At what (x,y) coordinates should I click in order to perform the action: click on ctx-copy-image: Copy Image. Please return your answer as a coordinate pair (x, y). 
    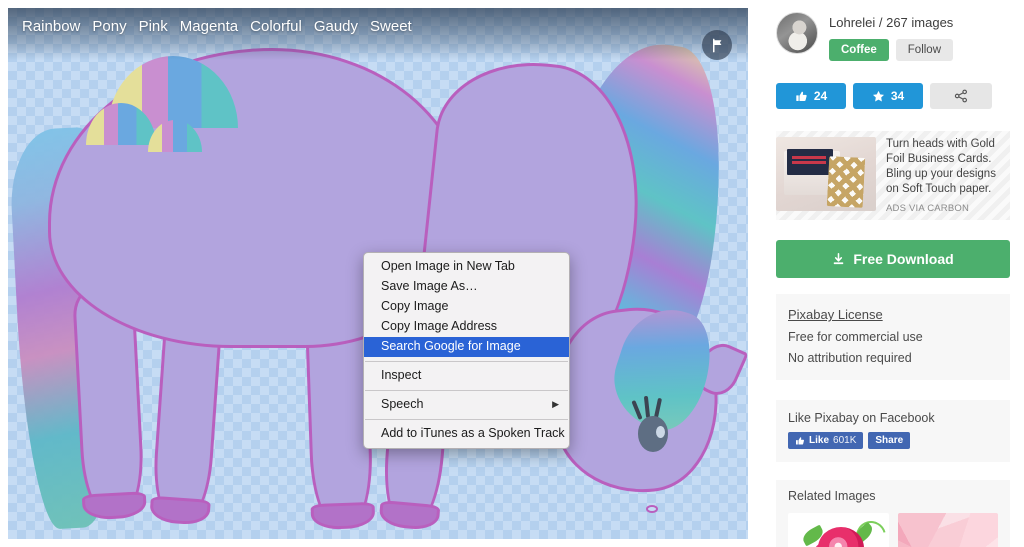
    Looking at the image, I should click on (466, 307).